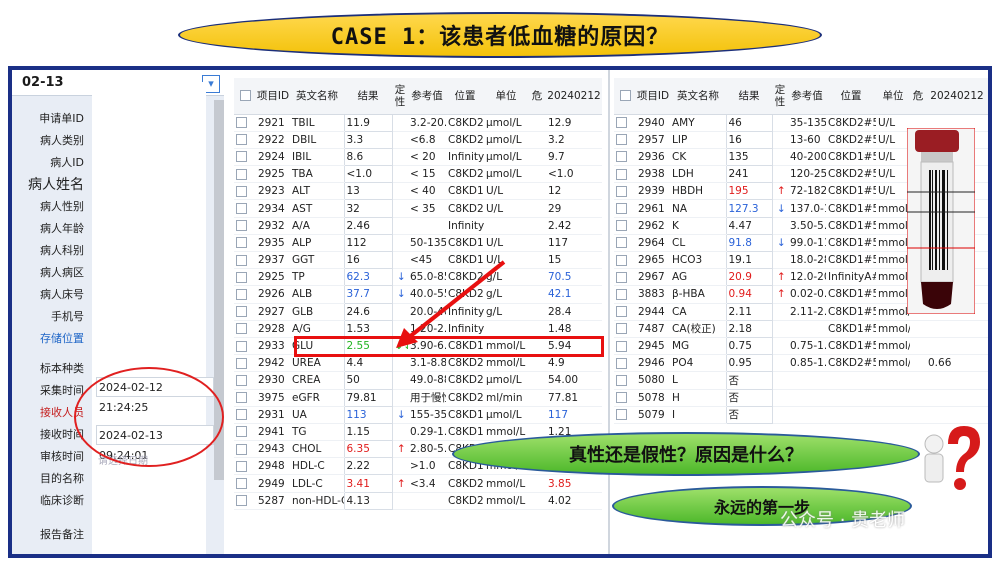  I want to click on table-row: 2935ALP112 50-135C8KD1#57U/L 117, so click(418, 243).